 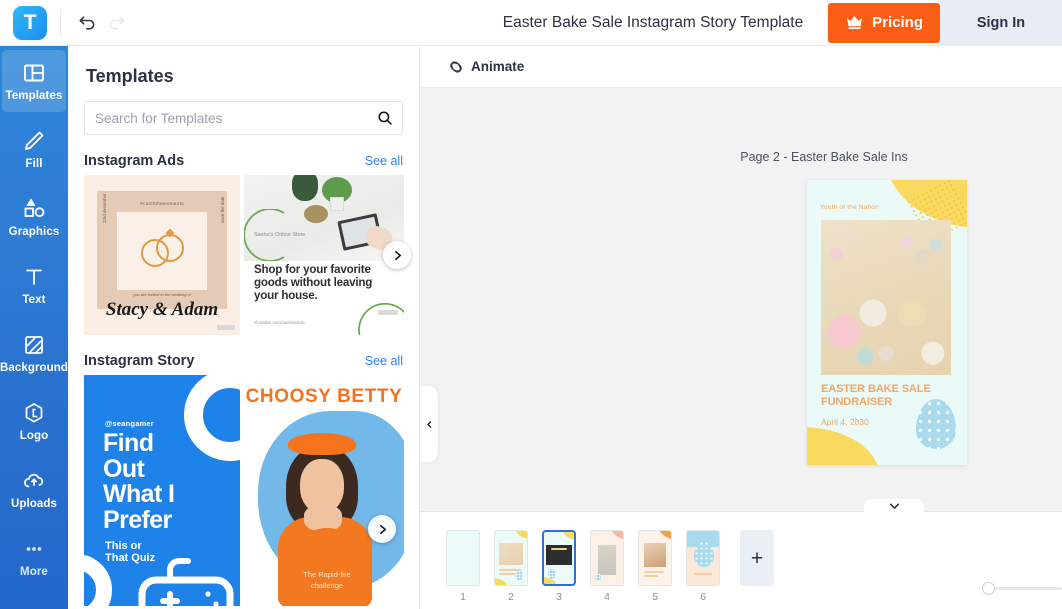 What do you see at coordinates (382, 529) in the screenshot?
I see `carousel-next-instagram-story` at bounding box center [382, 529].